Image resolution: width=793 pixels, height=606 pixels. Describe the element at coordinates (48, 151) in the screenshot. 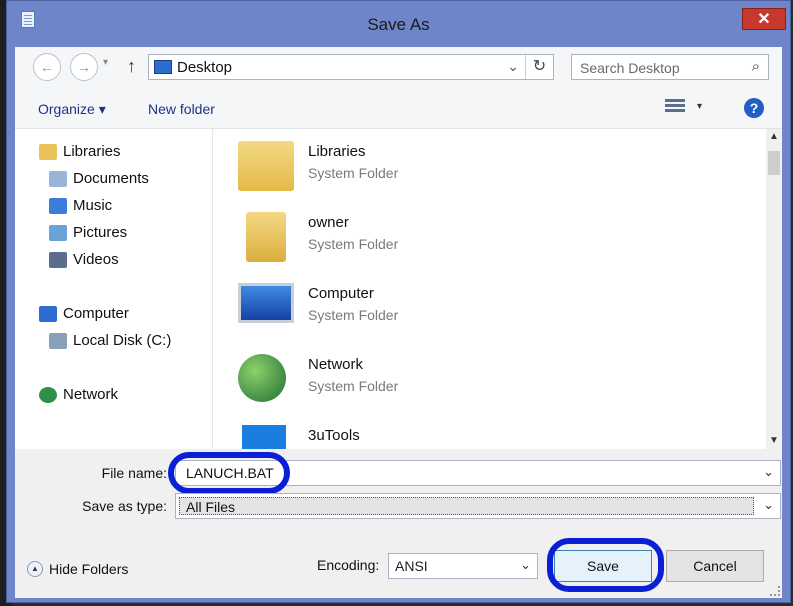

I see `libraries-icon` at that location.